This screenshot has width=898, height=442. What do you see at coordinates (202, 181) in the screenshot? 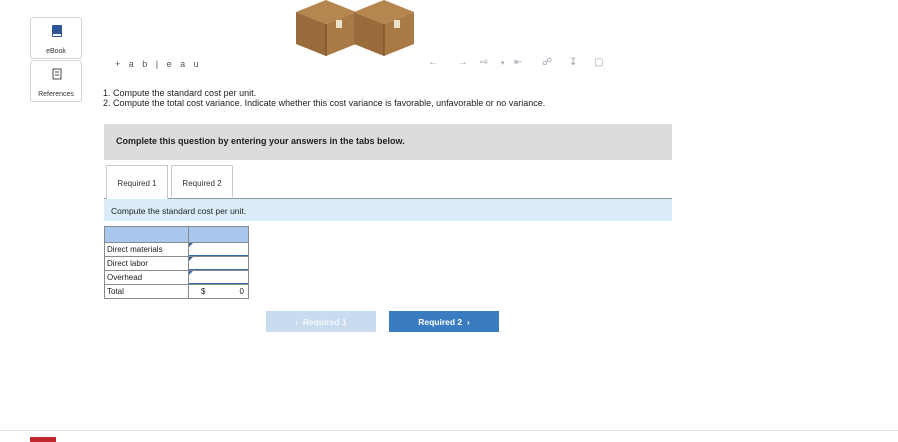
I see `tab-required-2: Required 2` at bounding box center [202, 181].